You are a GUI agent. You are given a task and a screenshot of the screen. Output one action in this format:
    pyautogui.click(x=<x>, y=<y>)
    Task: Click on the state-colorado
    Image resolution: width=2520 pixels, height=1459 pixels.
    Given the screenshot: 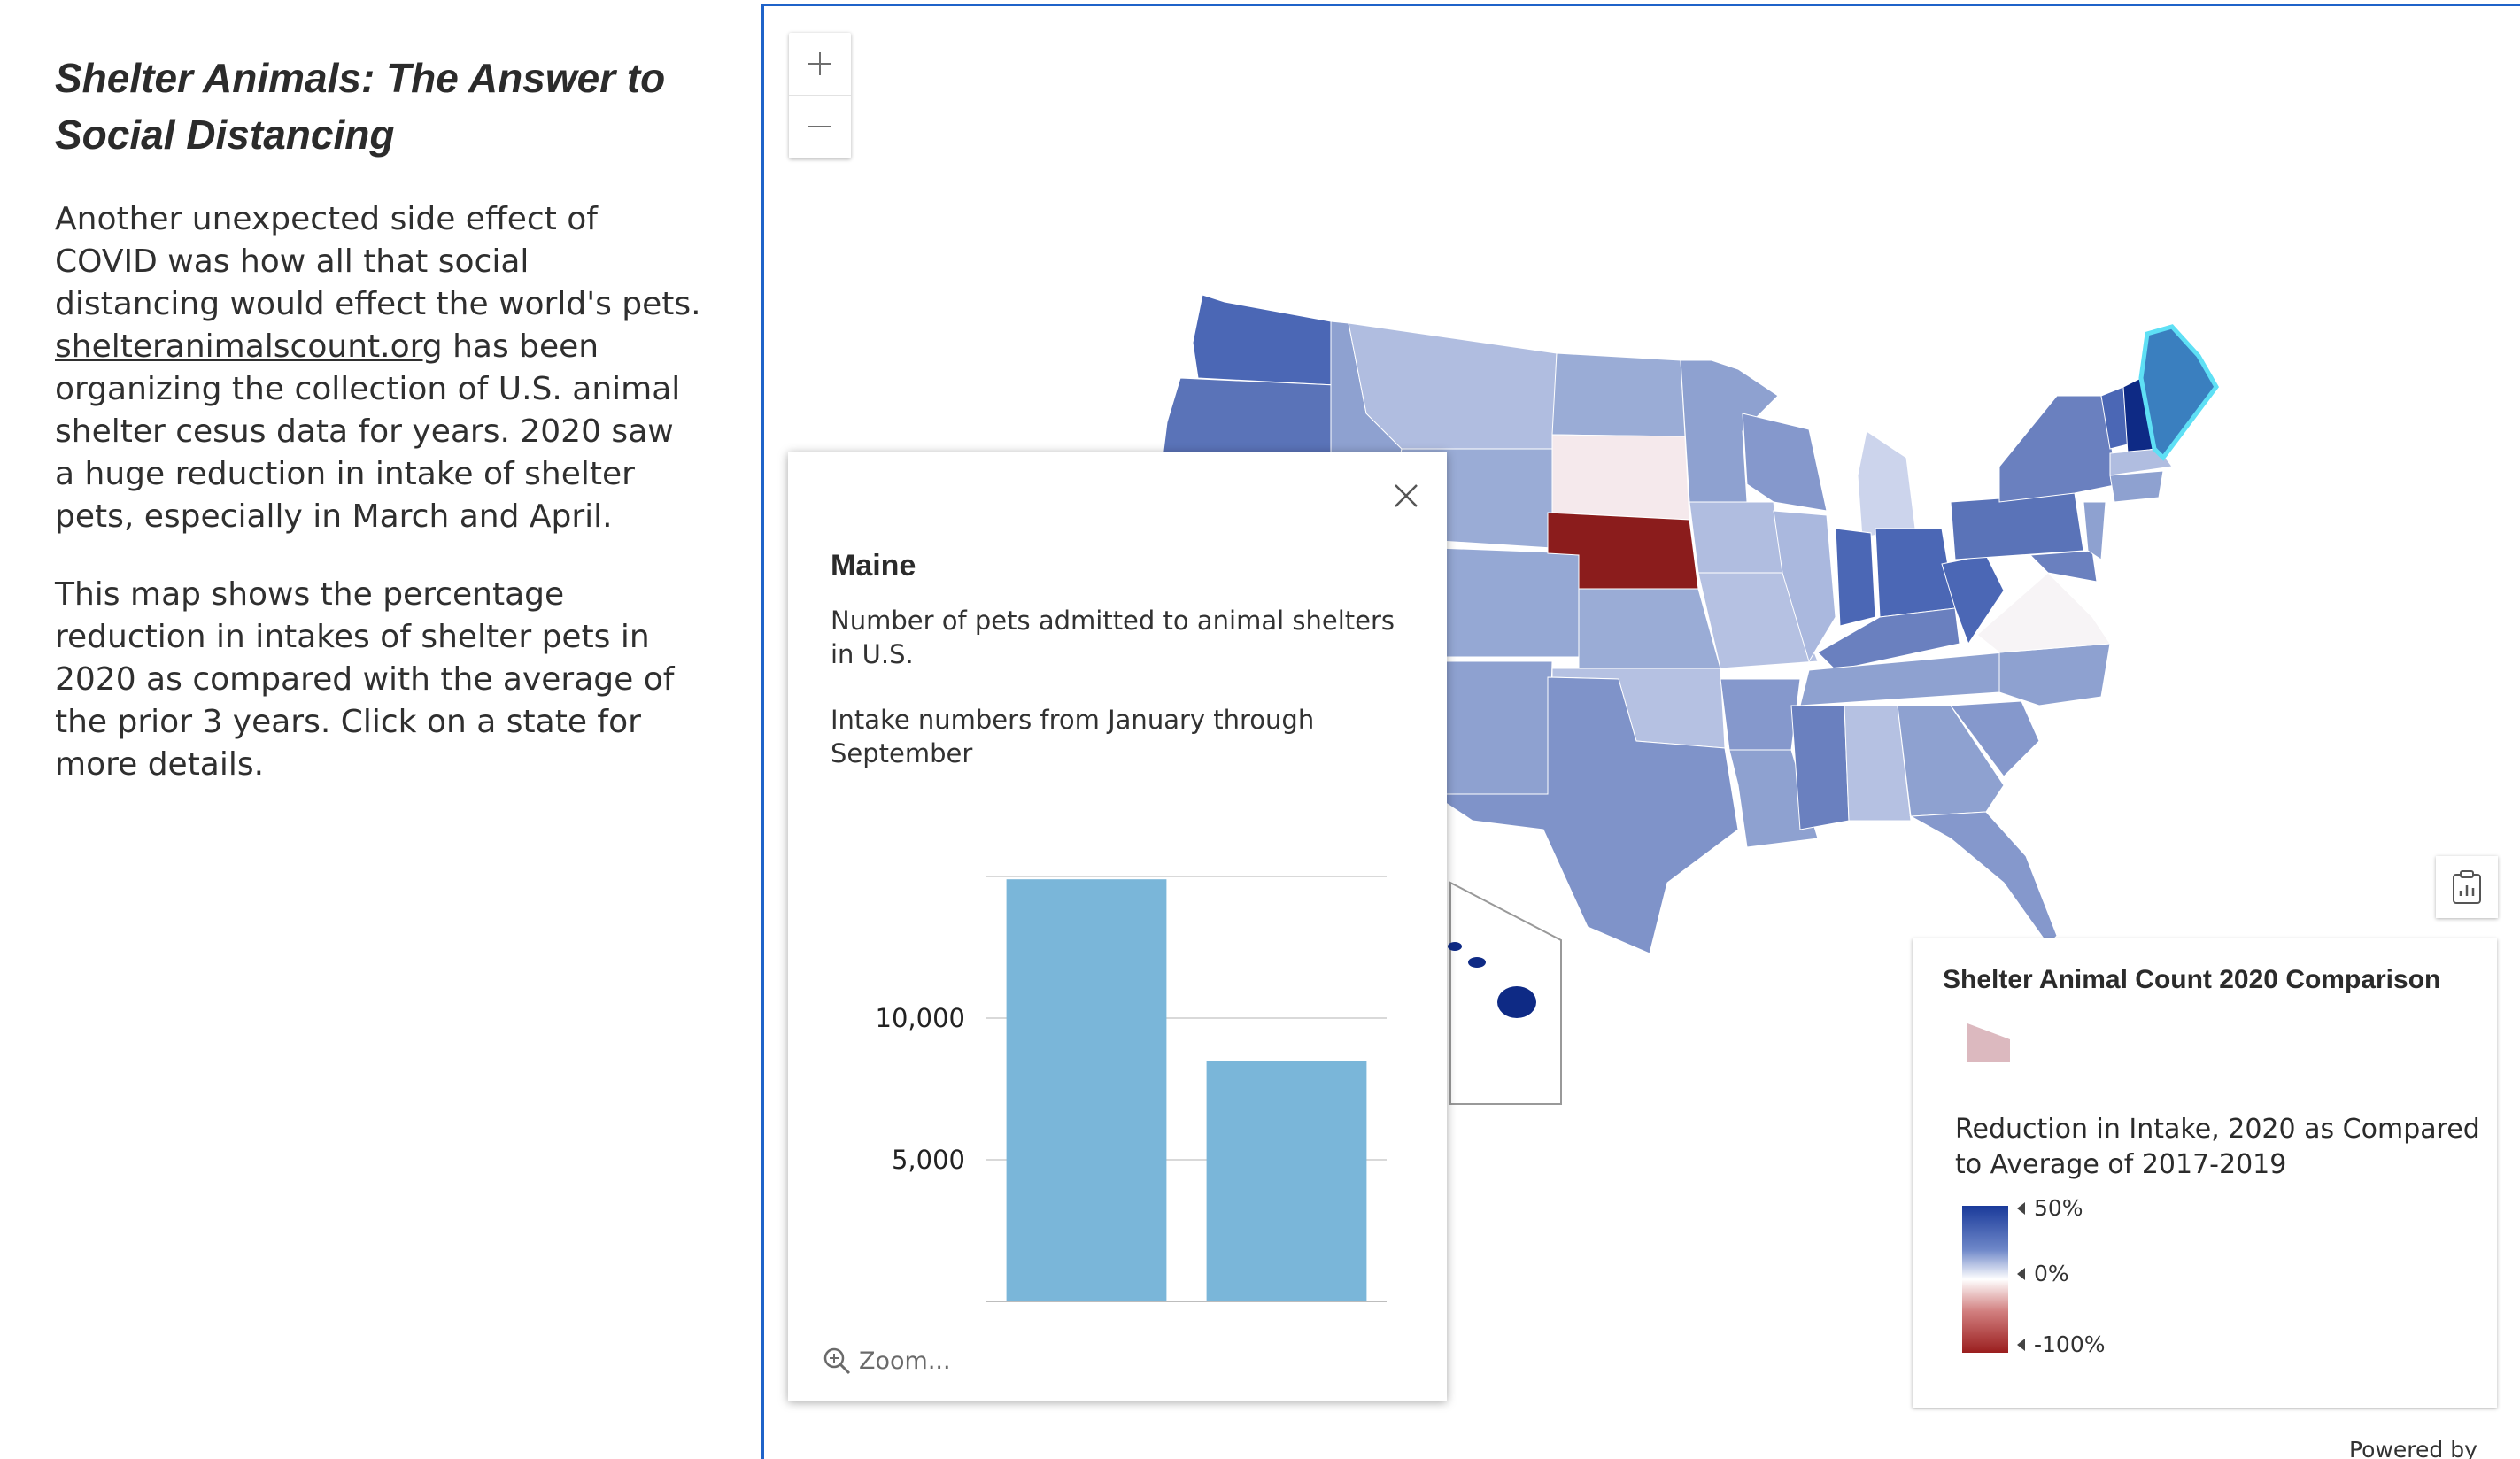 What is the action you would take?
    pyautogui.click(x=1508, y=602)
    